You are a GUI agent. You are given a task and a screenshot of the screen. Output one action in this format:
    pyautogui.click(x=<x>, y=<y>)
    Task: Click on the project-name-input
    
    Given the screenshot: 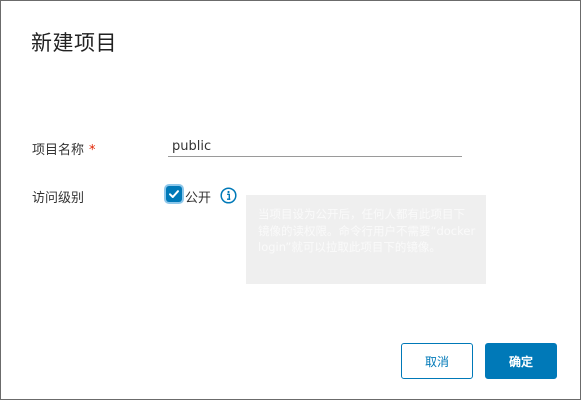 What is the action you would take?
    pyautogui.click(x=315, y=146)
    